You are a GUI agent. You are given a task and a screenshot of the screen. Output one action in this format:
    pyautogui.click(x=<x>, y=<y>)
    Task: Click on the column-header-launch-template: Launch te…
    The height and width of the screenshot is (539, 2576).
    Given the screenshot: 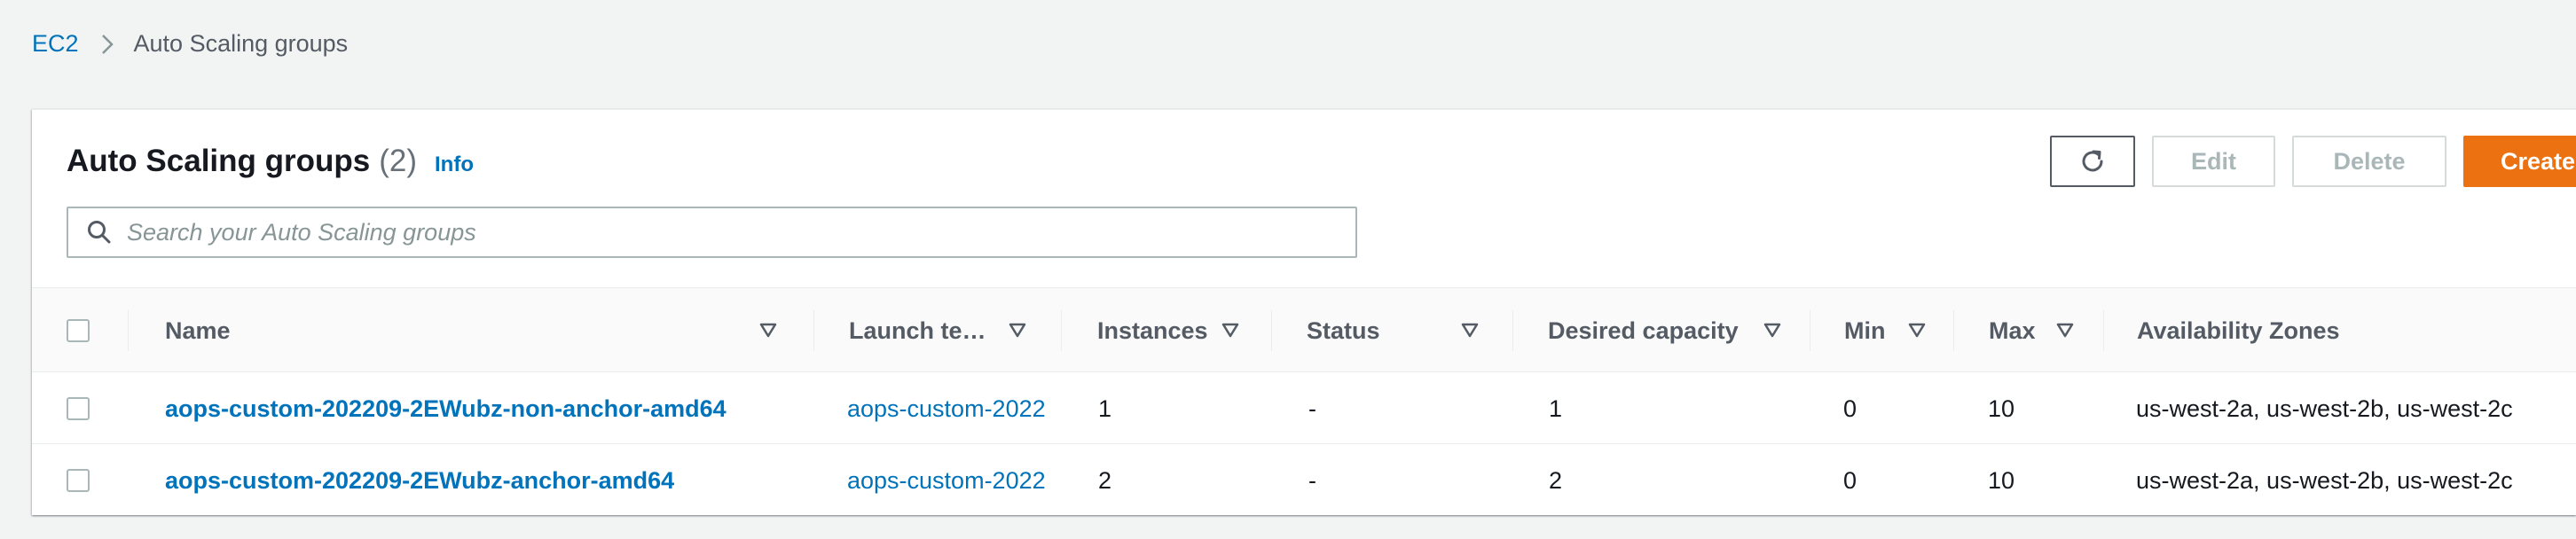 What is the action you would take?
    pyautogui.click(x=917, y=330)
    